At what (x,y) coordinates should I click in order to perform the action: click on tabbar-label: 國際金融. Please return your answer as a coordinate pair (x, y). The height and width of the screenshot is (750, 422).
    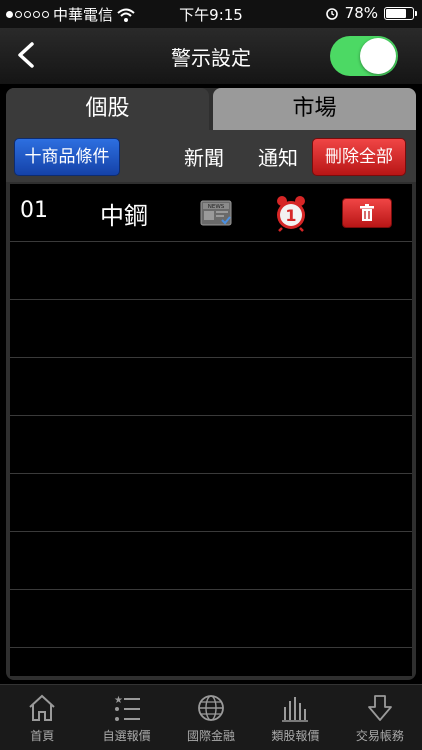
    Looking at the image, I should click on (211, 736).